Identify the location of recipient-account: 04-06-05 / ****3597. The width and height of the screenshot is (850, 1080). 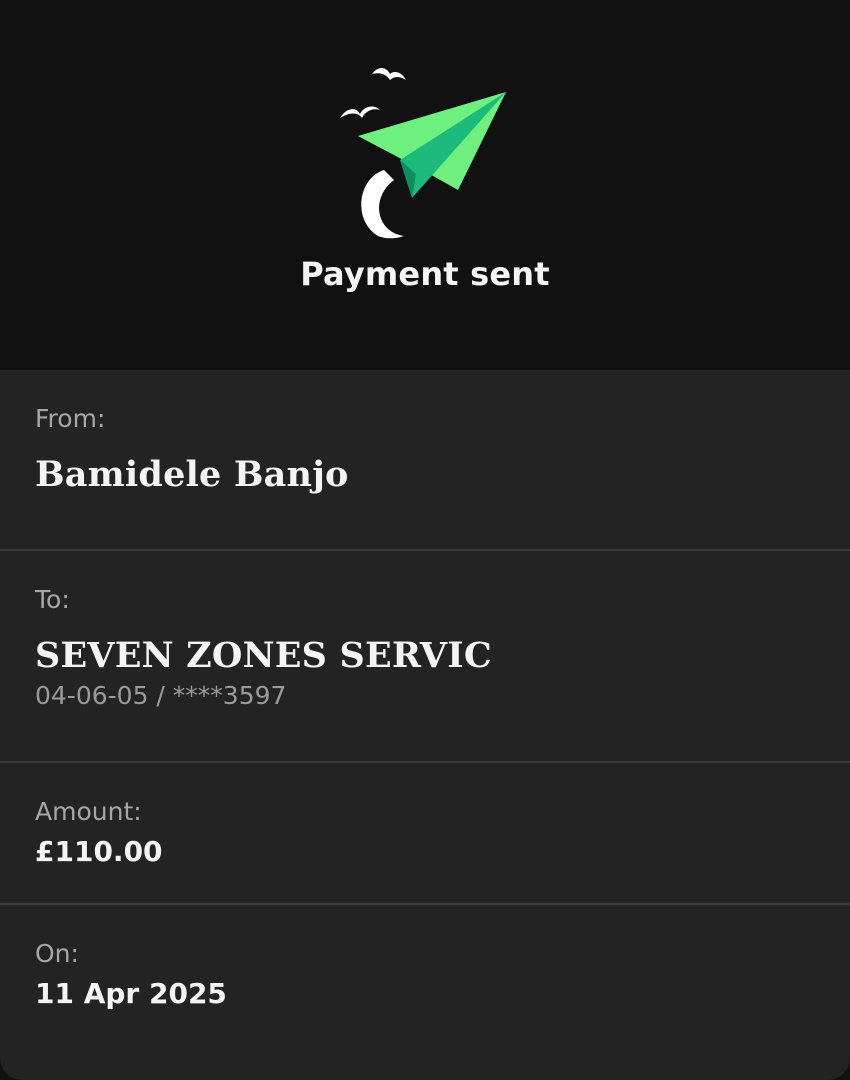
(161, 695).